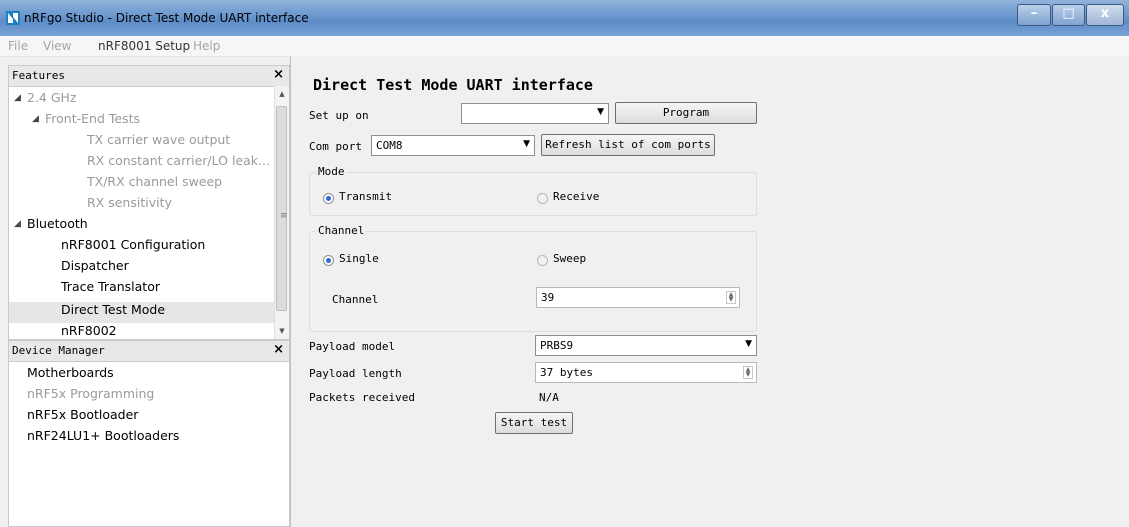 The image size is (1129, 527). I want to click on scroll-down-icon: ▼, so click(282, 331).